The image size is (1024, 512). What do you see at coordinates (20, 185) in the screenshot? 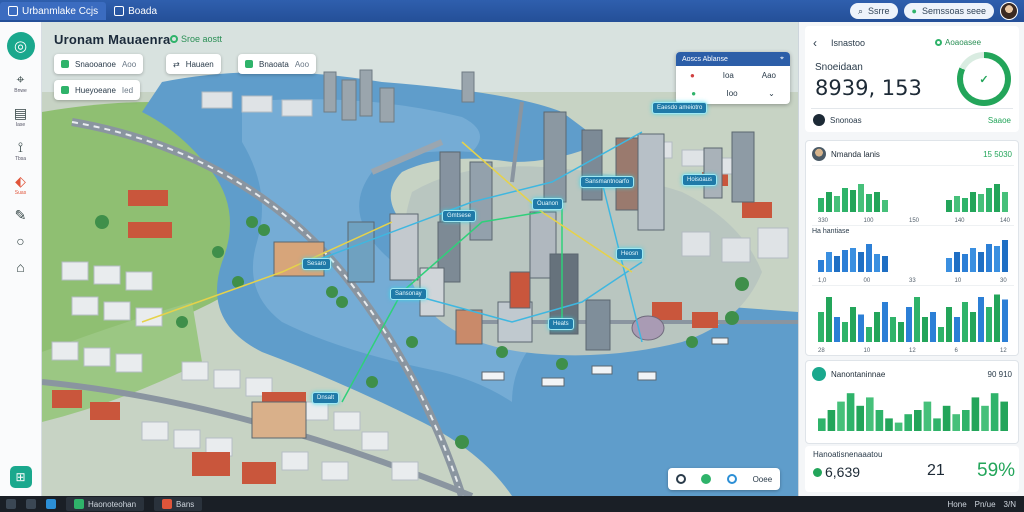
I see `rail-item-4: ⬖ Suas` at bounding box center [20, 185].